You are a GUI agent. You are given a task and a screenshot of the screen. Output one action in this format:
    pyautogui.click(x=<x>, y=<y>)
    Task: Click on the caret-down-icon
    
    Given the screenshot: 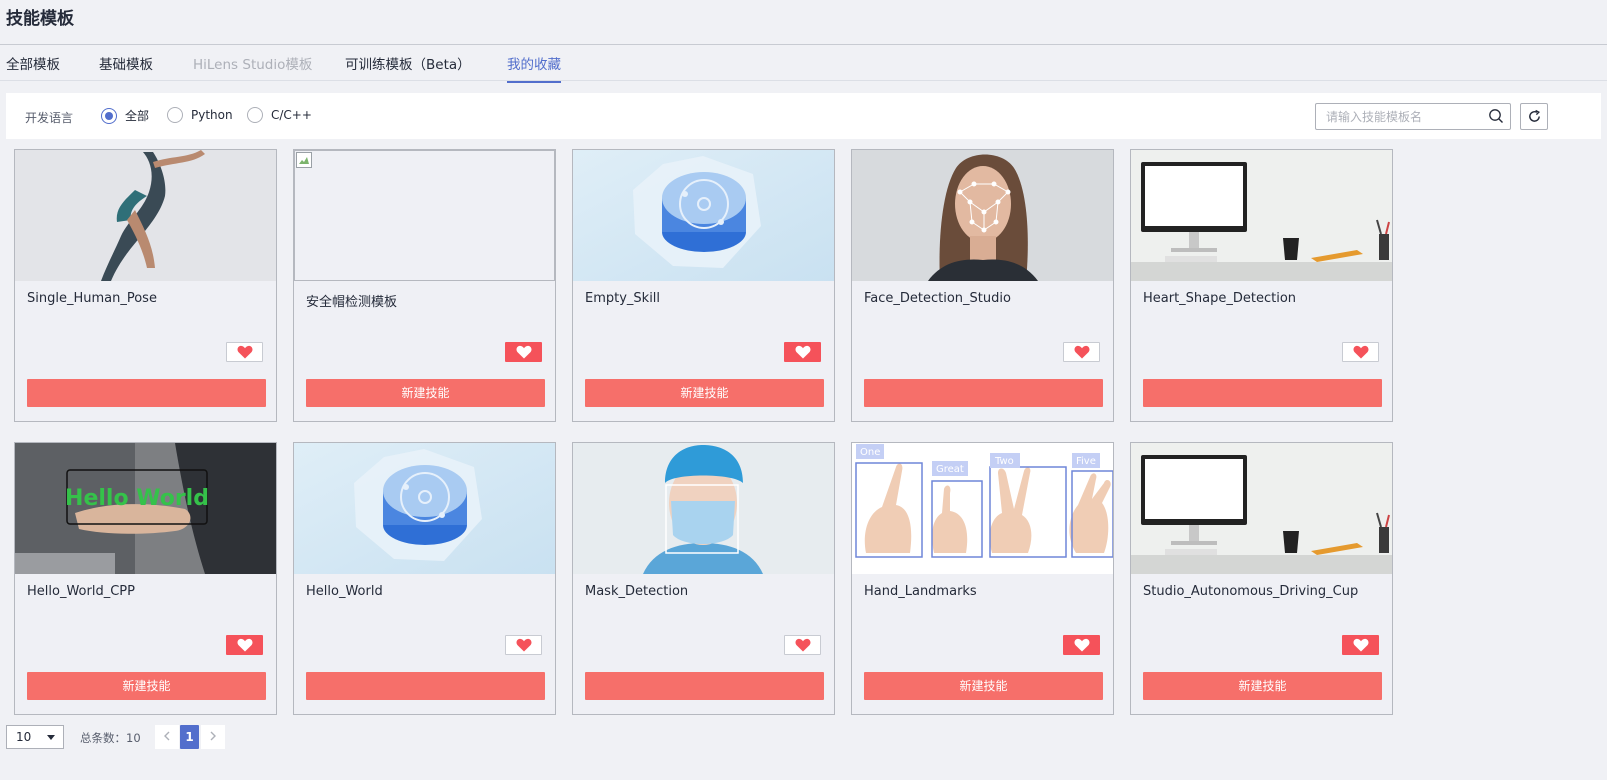 What is the action you would take?
    pyautogui.click(x=51, y=737)
    